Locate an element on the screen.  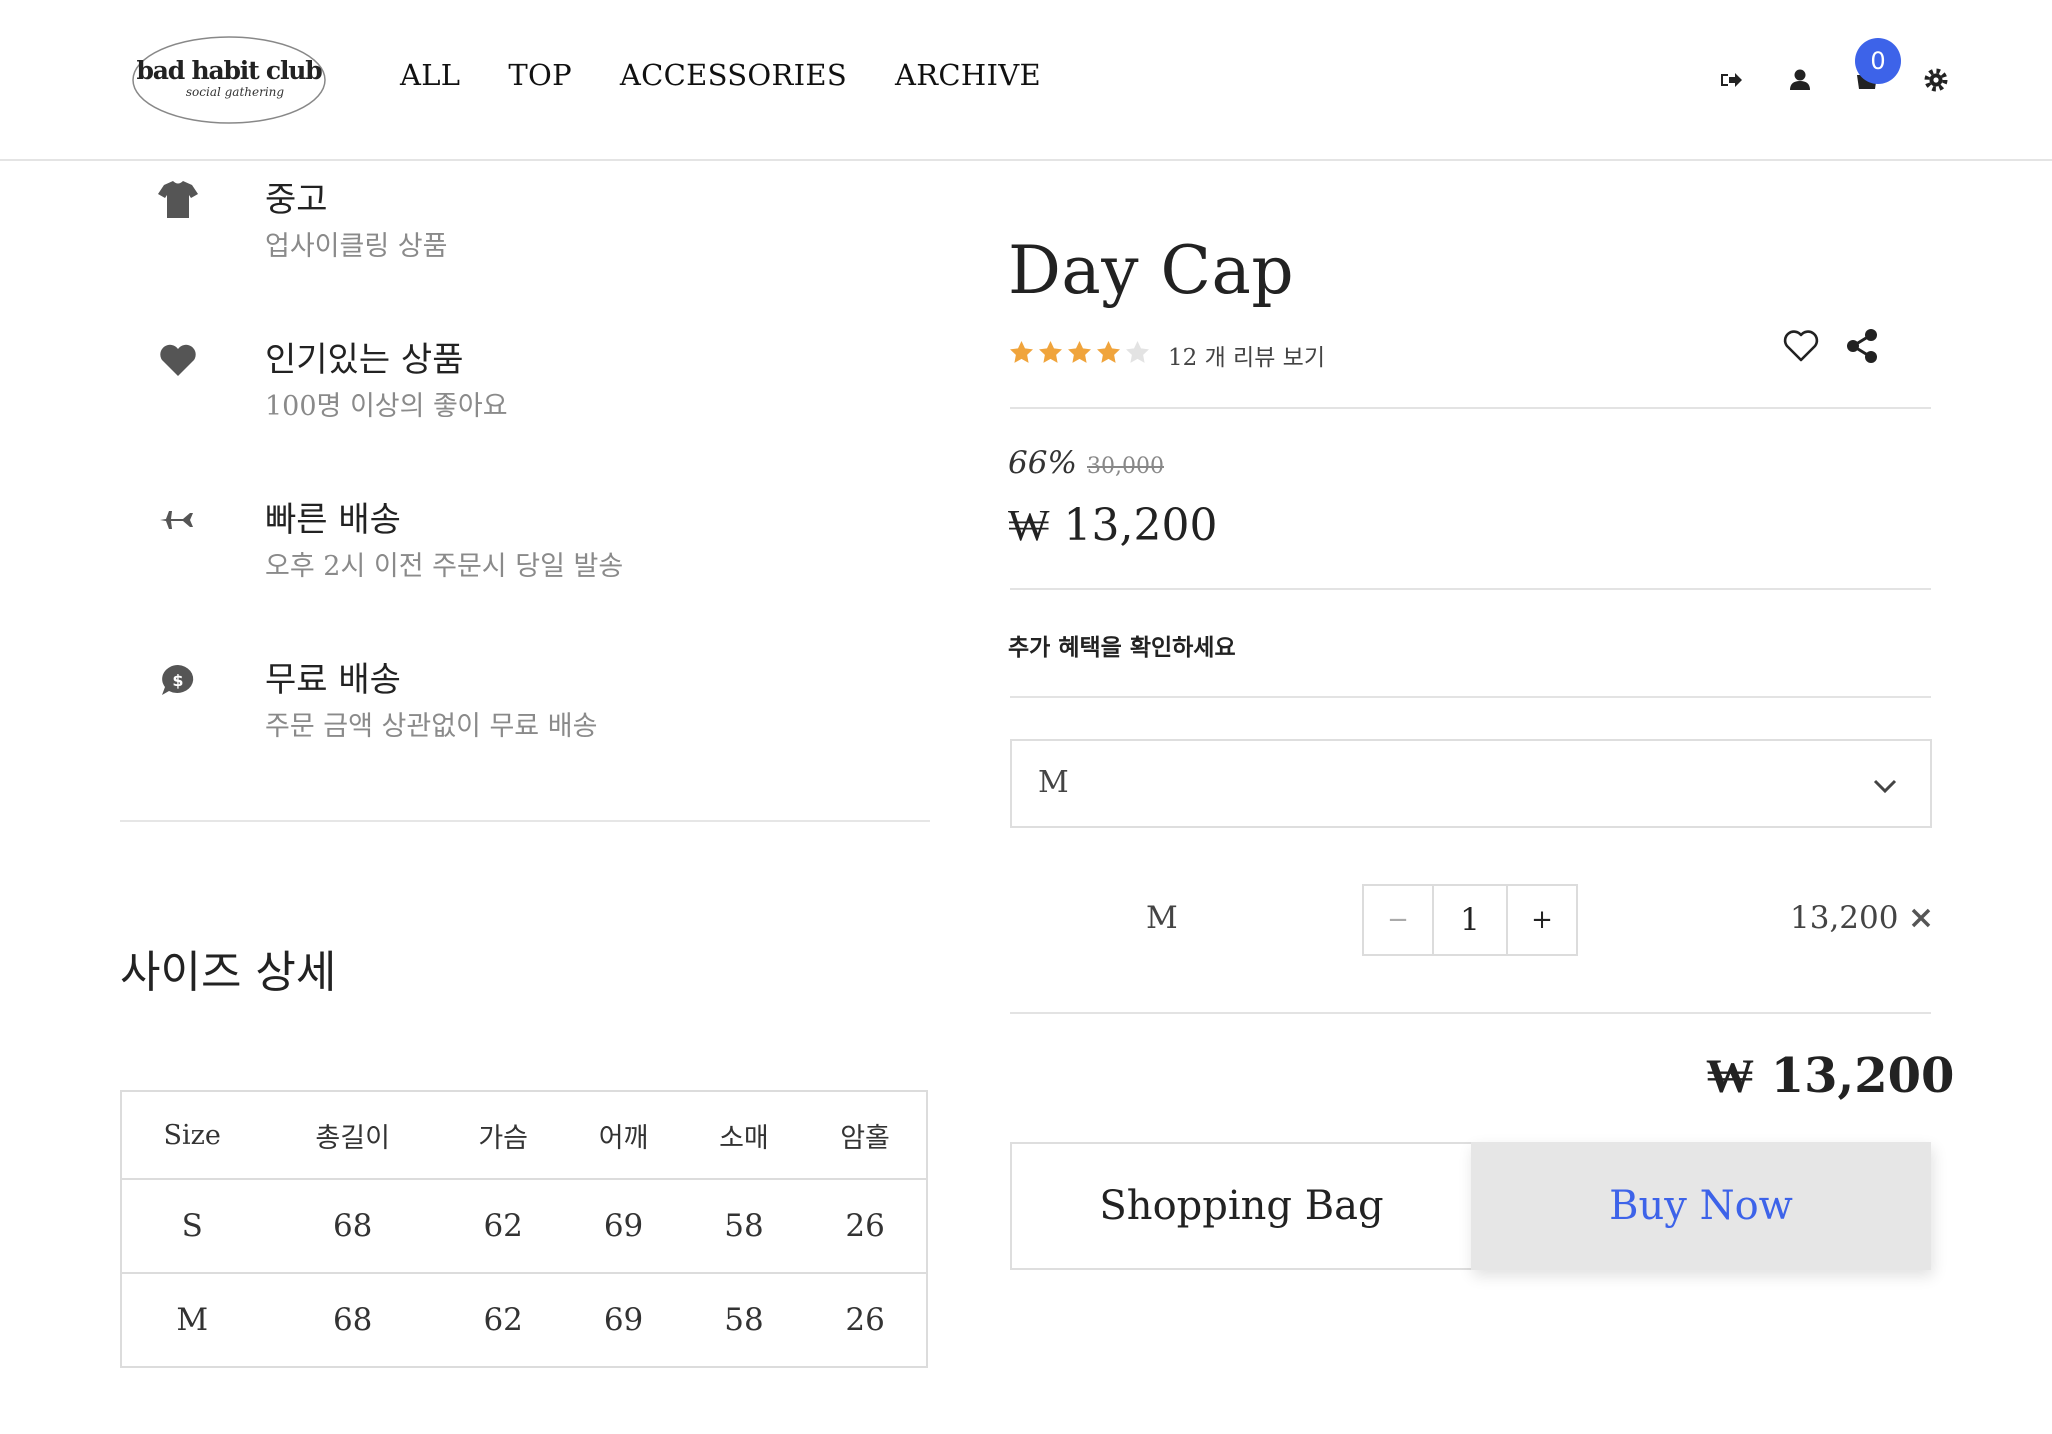
table-row: S 68 62 69 58 26 is located at coordinates (524, 1226).